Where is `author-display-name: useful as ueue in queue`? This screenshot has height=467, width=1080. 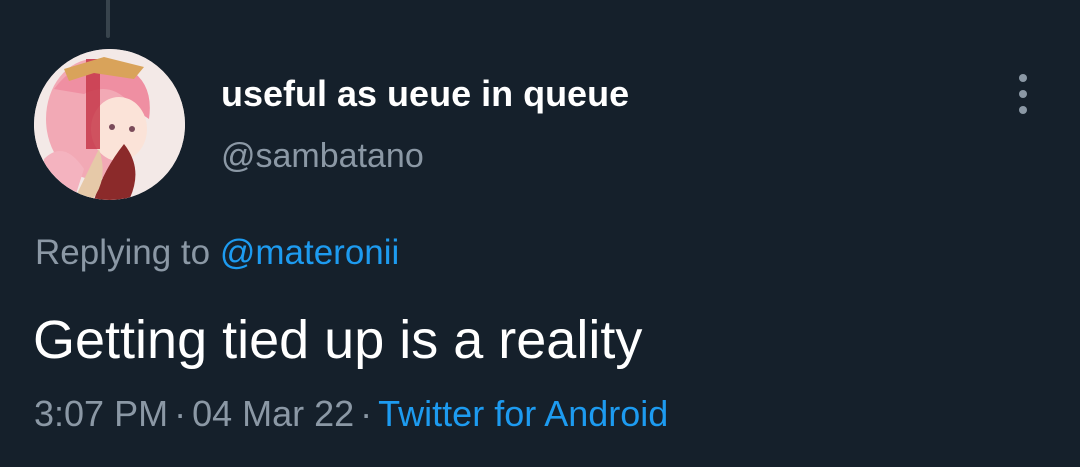 author-display-name: useful as ueue in queue is located at coordinates (425, 94).